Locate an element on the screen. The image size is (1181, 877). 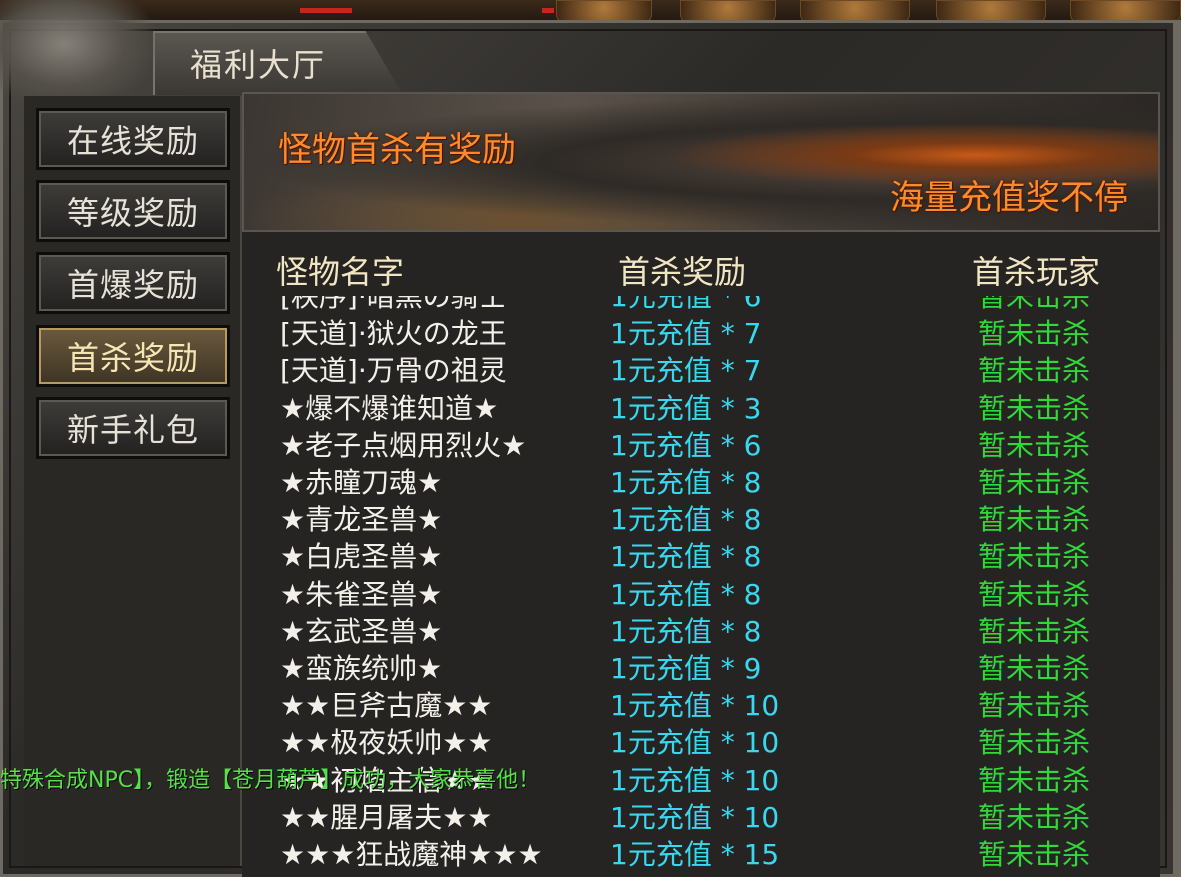
banner: 怪物首杀有奖励 海量充值奖不停 is located at coordinates (701, 162).